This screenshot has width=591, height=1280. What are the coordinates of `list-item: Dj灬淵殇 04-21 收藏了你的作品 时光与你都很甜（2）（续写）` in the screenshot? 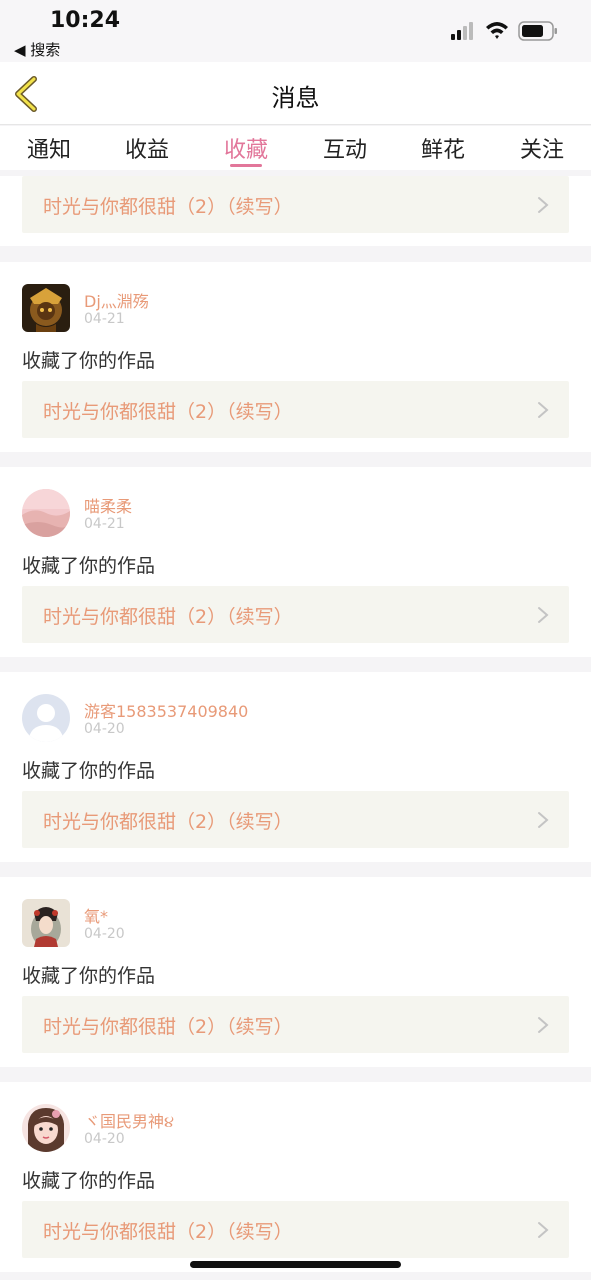 It's located at (295, 357).